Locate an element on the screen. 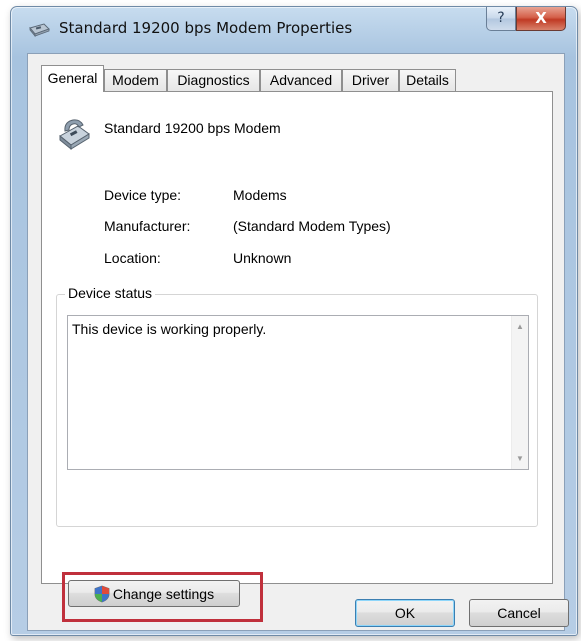 The height and width of the screenshot is (641, 581). title-bar: Standard 19200 bps Modem Properties ? X is located at coordinates (294, 30).